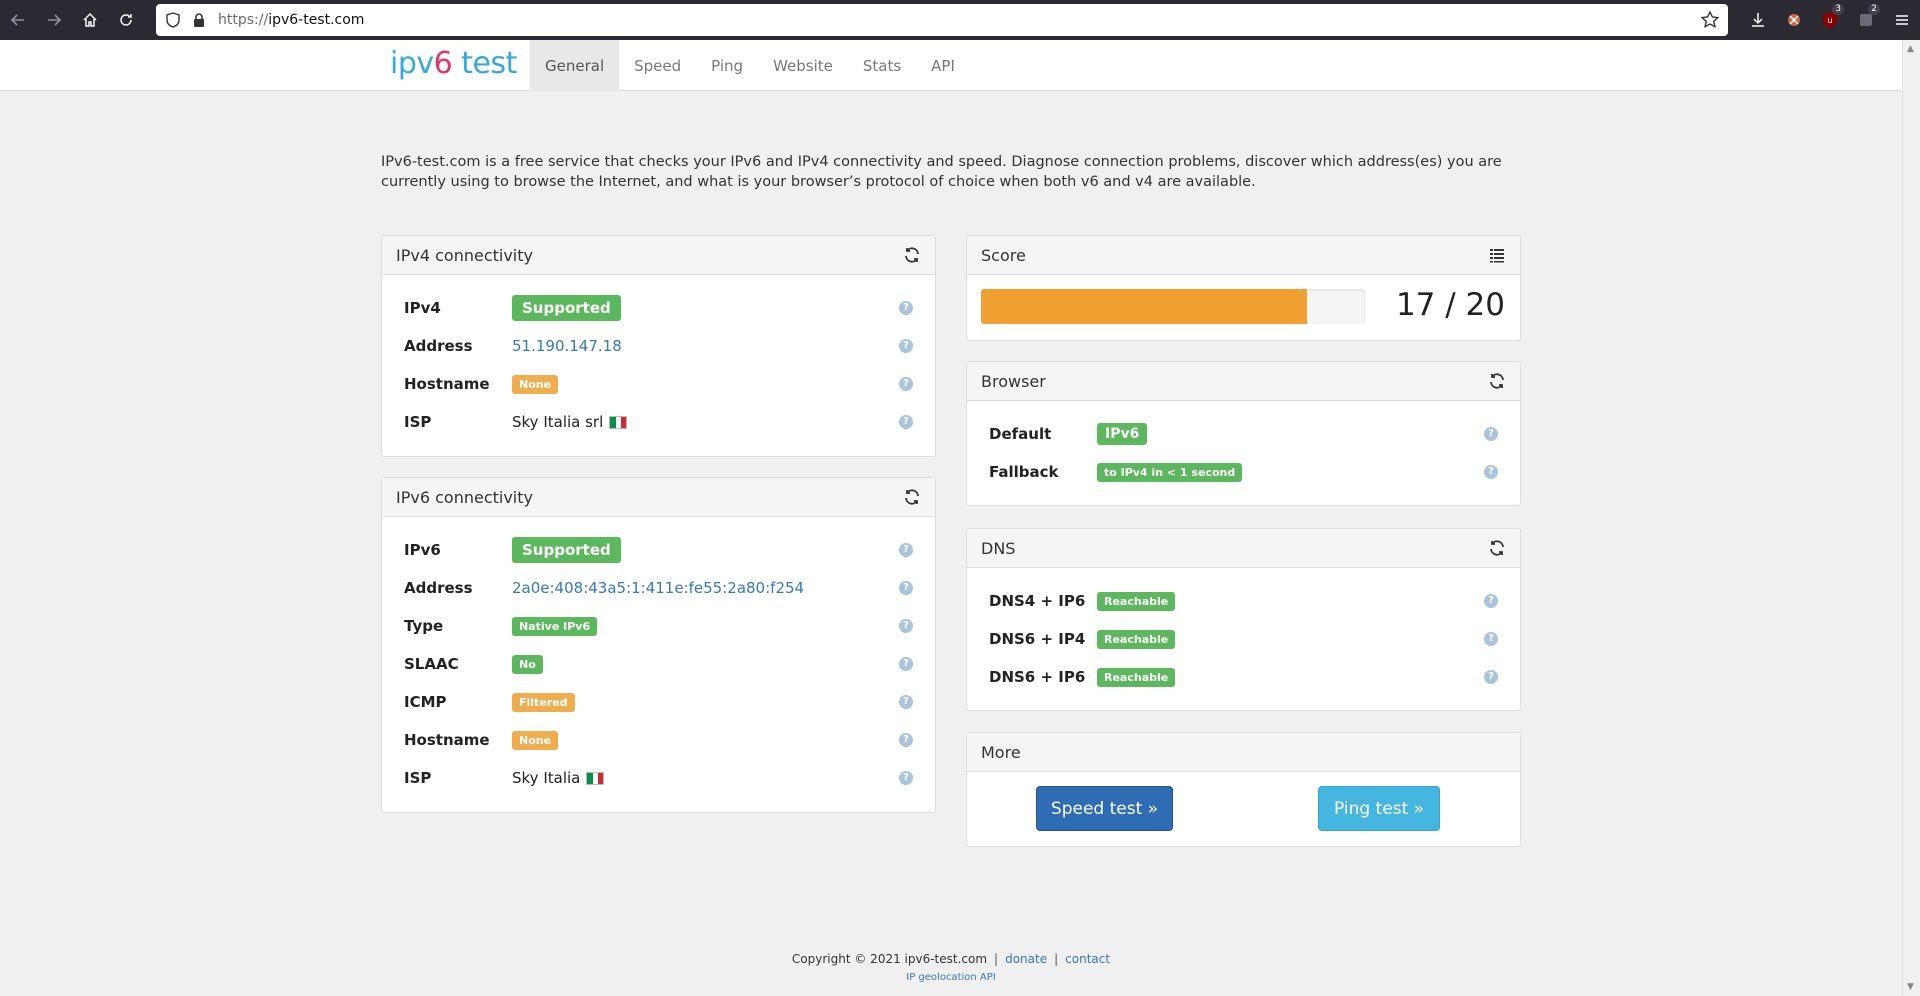  Describe the element at coordinates (1037, 639) in the screenshot. I see `row-label: DNS6 + IP4` at that location.